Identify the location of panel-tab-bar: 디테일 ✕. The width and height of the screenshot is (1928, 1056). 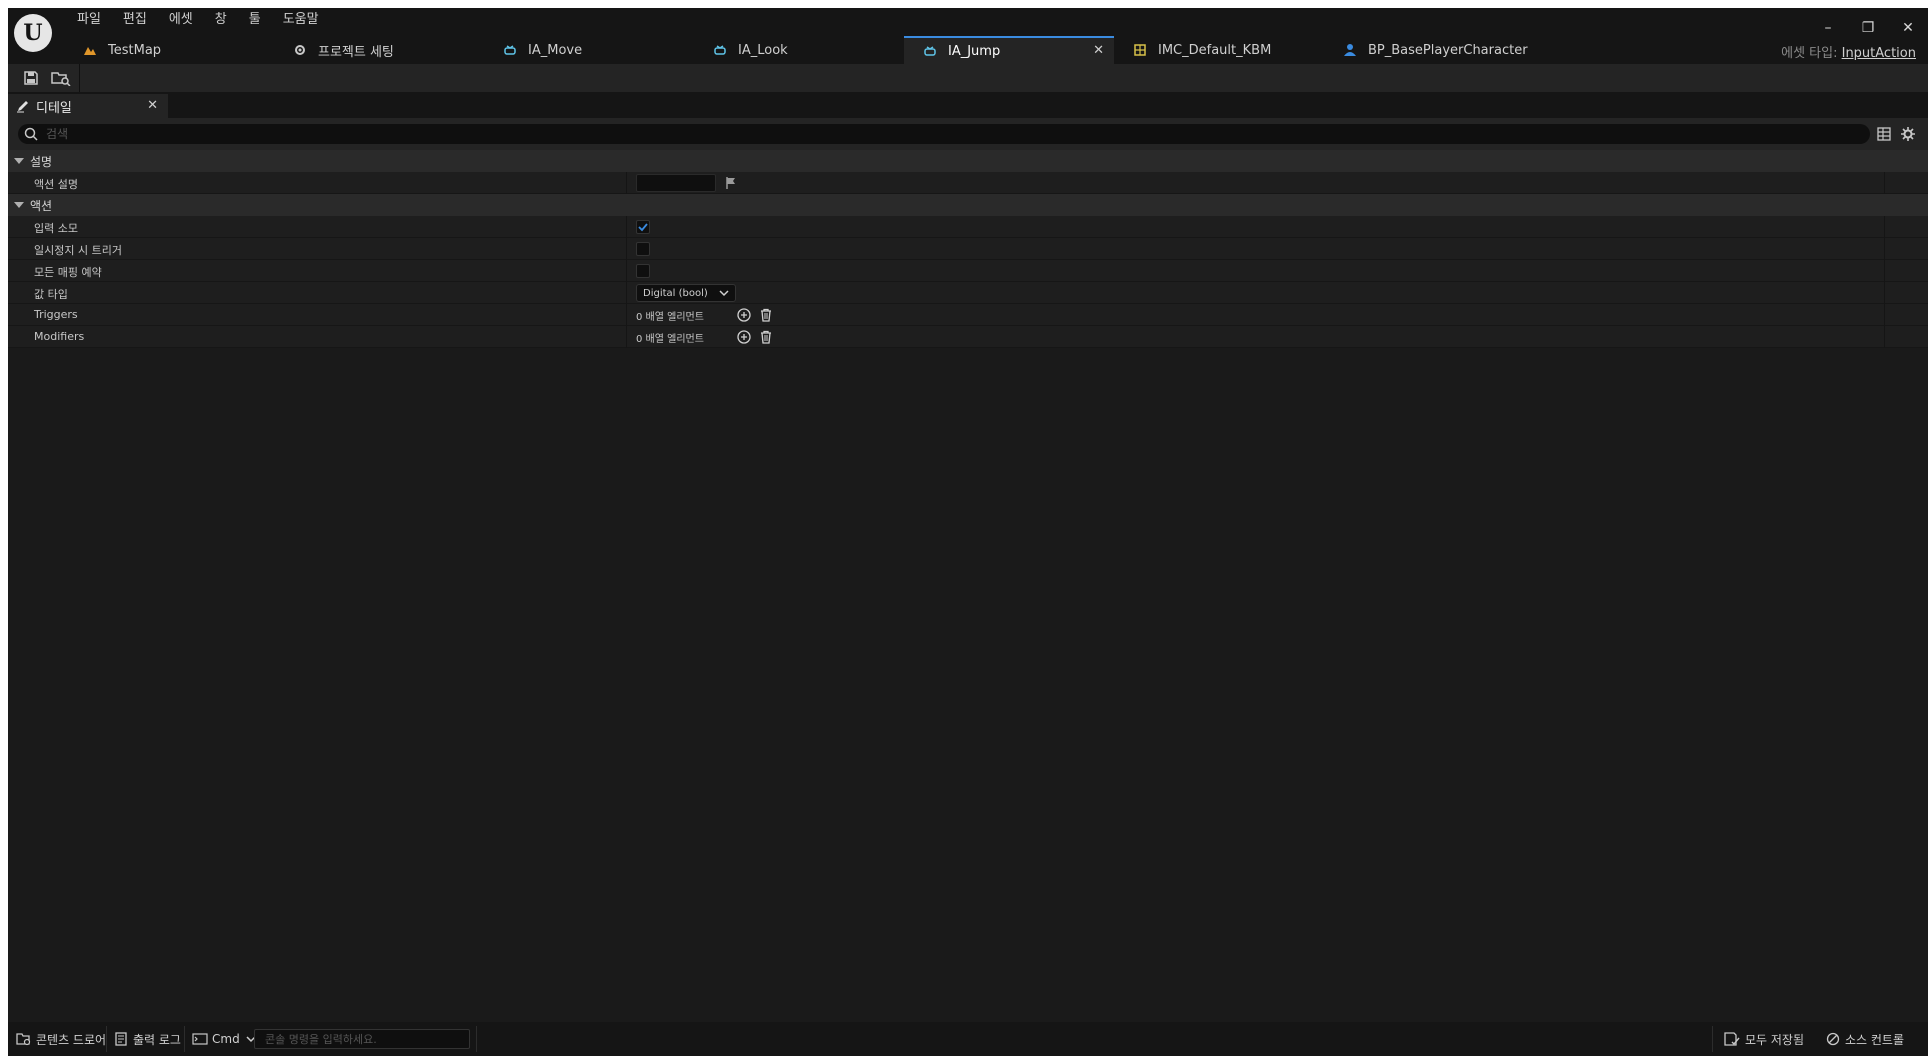
(968, 105).